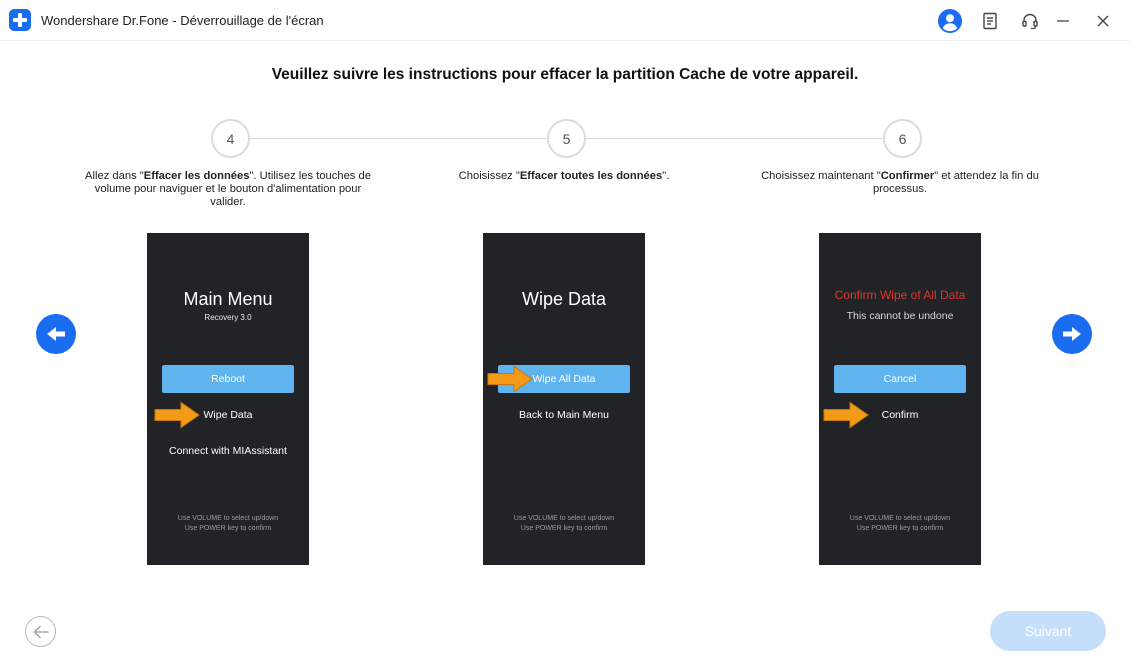 This screenshot has height=666, width=1130. What do you see at coordinates (950, 21) in the screenshot?
I see `account-icon` at bounding box center [950, 21].